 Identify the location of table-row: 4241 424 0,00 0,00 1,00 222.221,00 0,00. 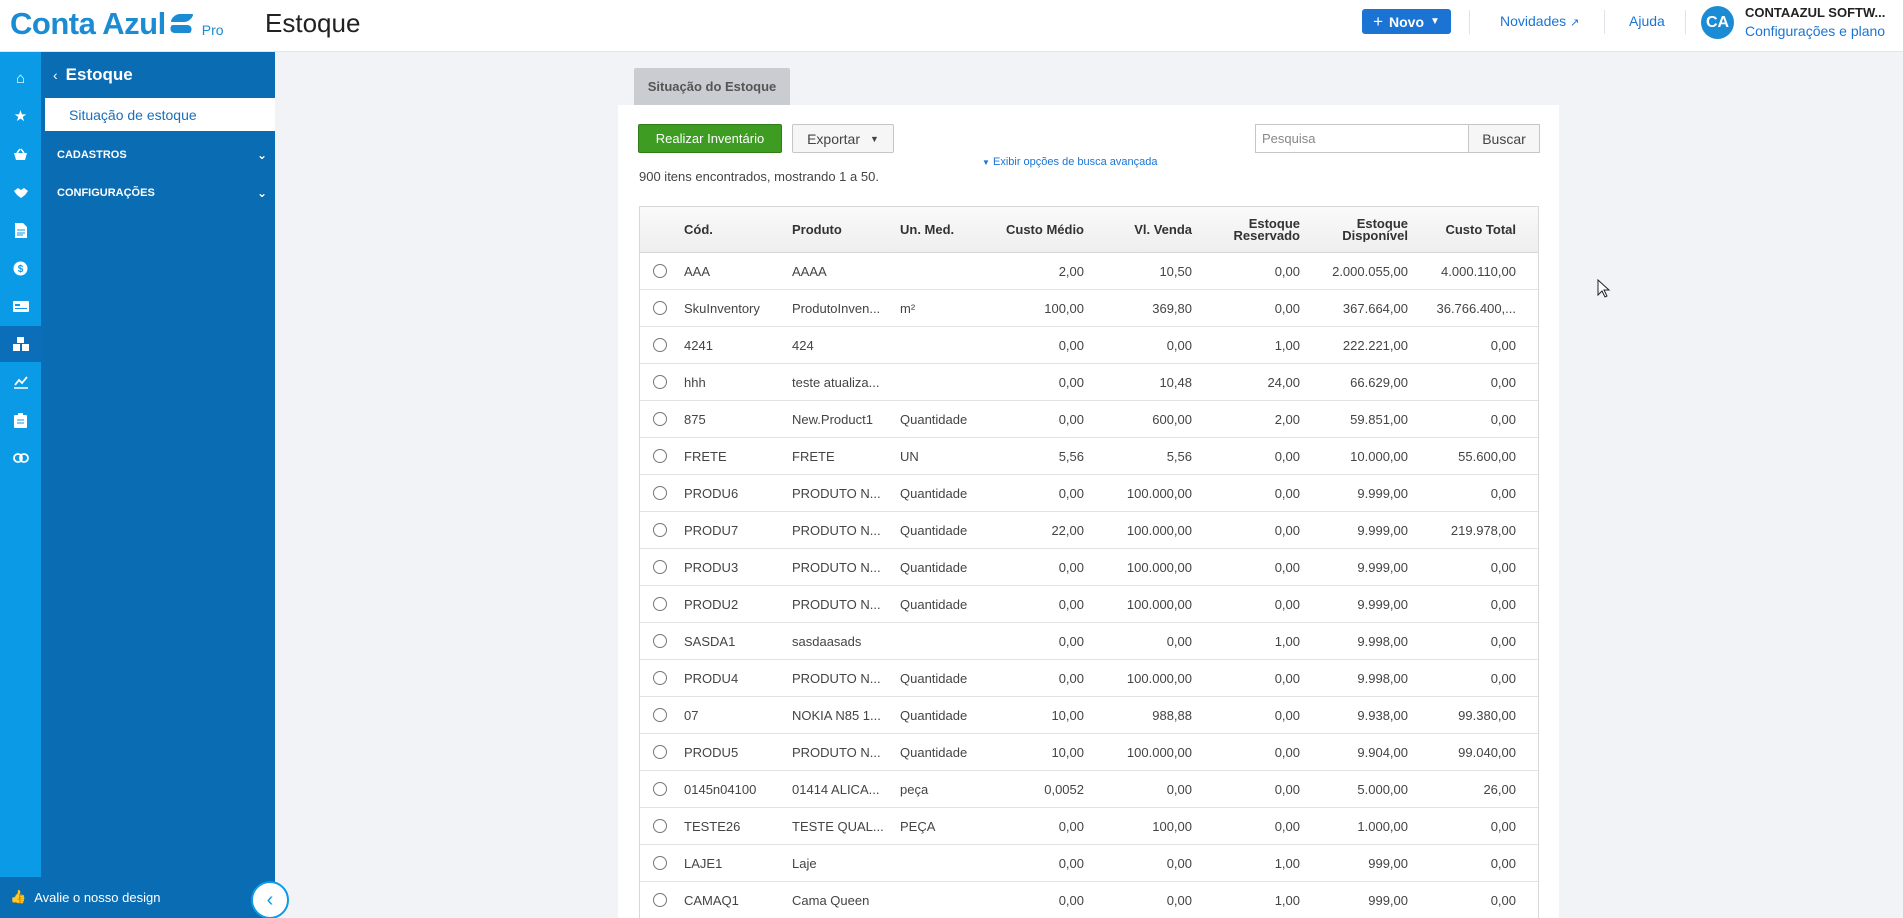
(1089, 345).